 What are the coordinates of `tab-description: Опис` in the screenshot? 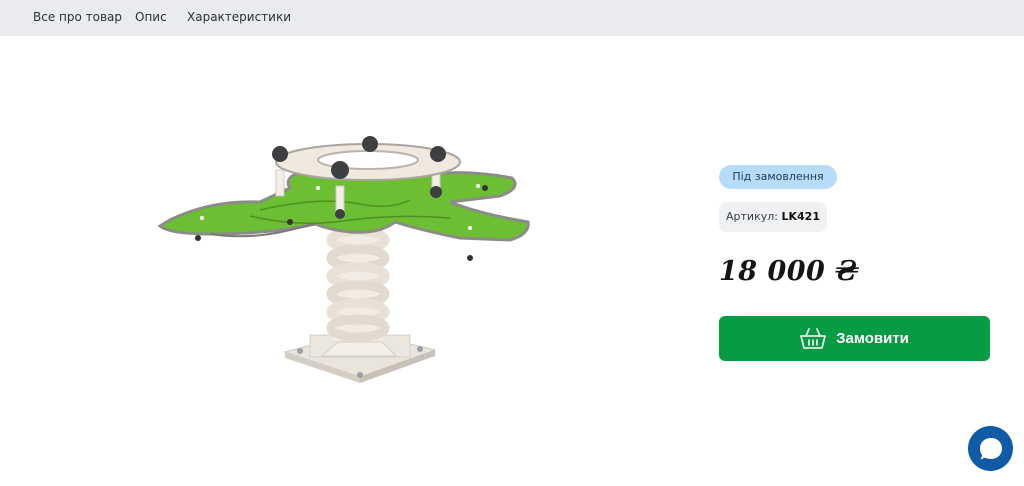 It's located at (151, 17).